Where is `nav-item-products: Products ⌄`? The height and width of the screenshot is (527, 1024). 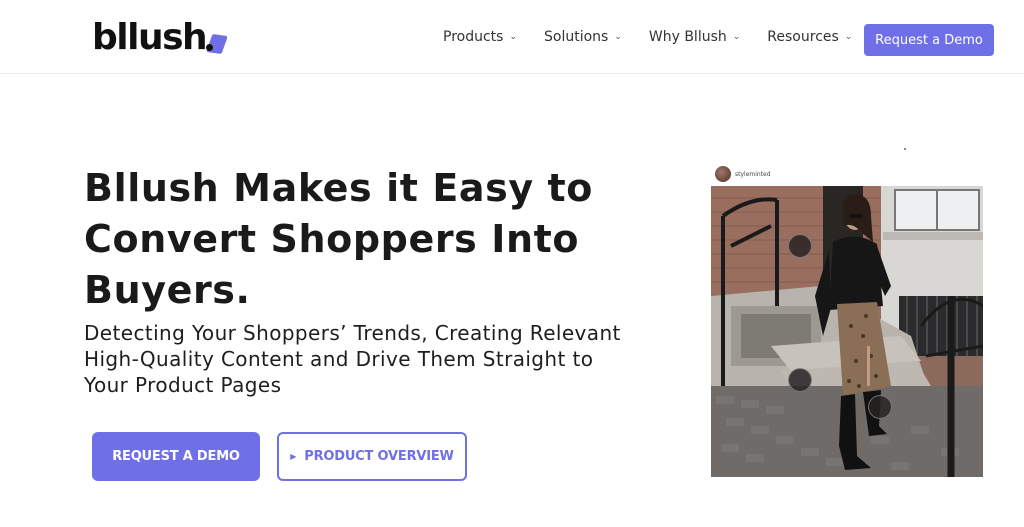
nav-item-products: Products ⌄ is located at coordinates (480, 37).